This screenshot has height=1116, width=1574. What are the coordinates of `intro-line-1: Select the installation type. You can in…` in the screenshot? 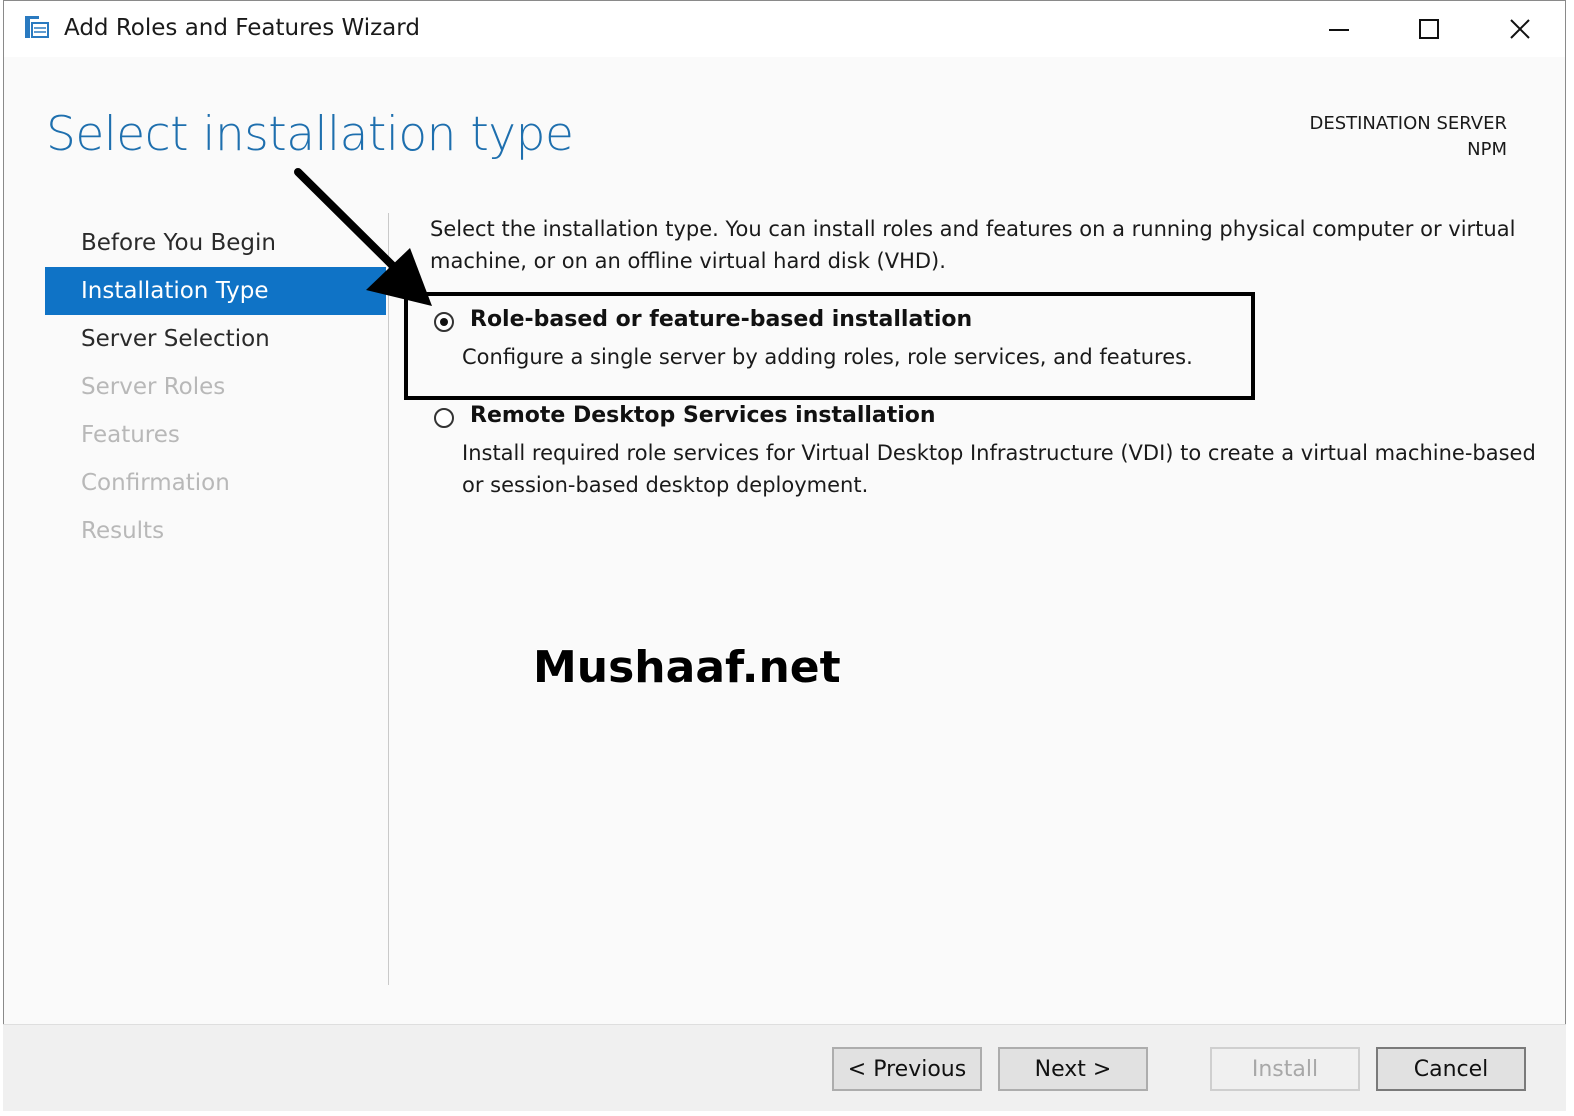 It's located at (973, 229).